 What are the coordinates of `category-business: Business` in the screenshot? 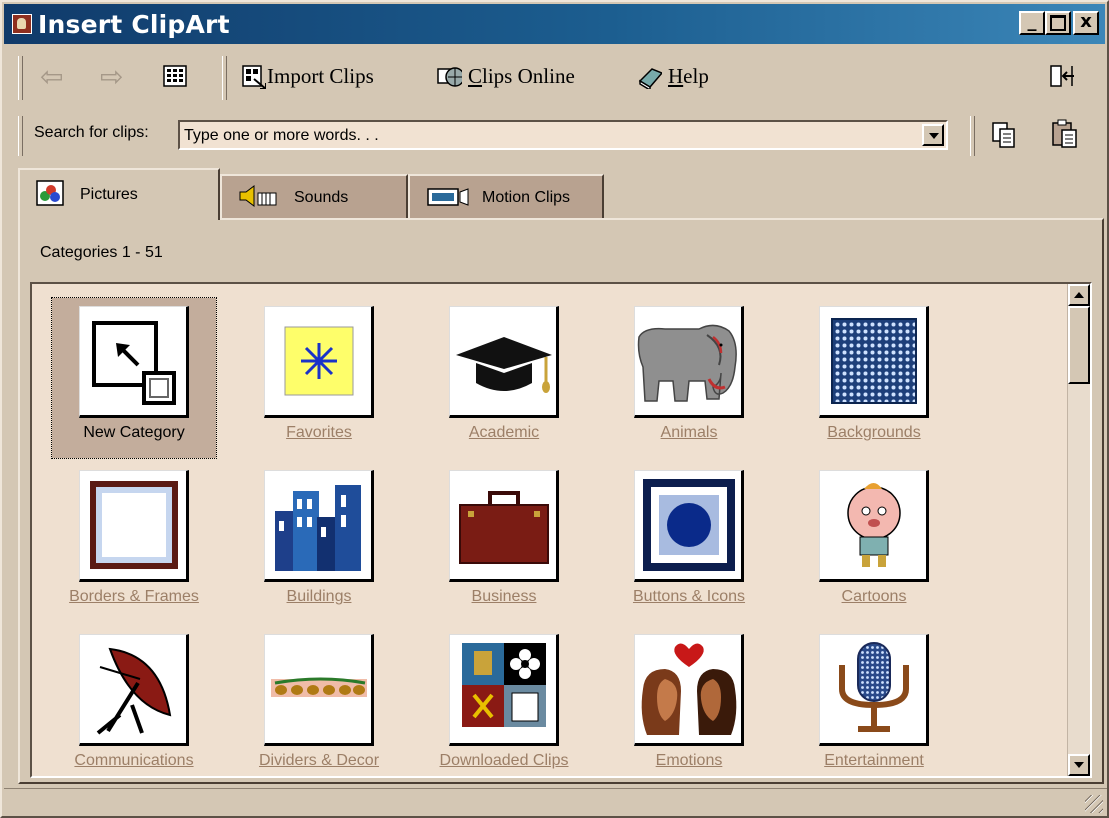 It's located at (504, 542).